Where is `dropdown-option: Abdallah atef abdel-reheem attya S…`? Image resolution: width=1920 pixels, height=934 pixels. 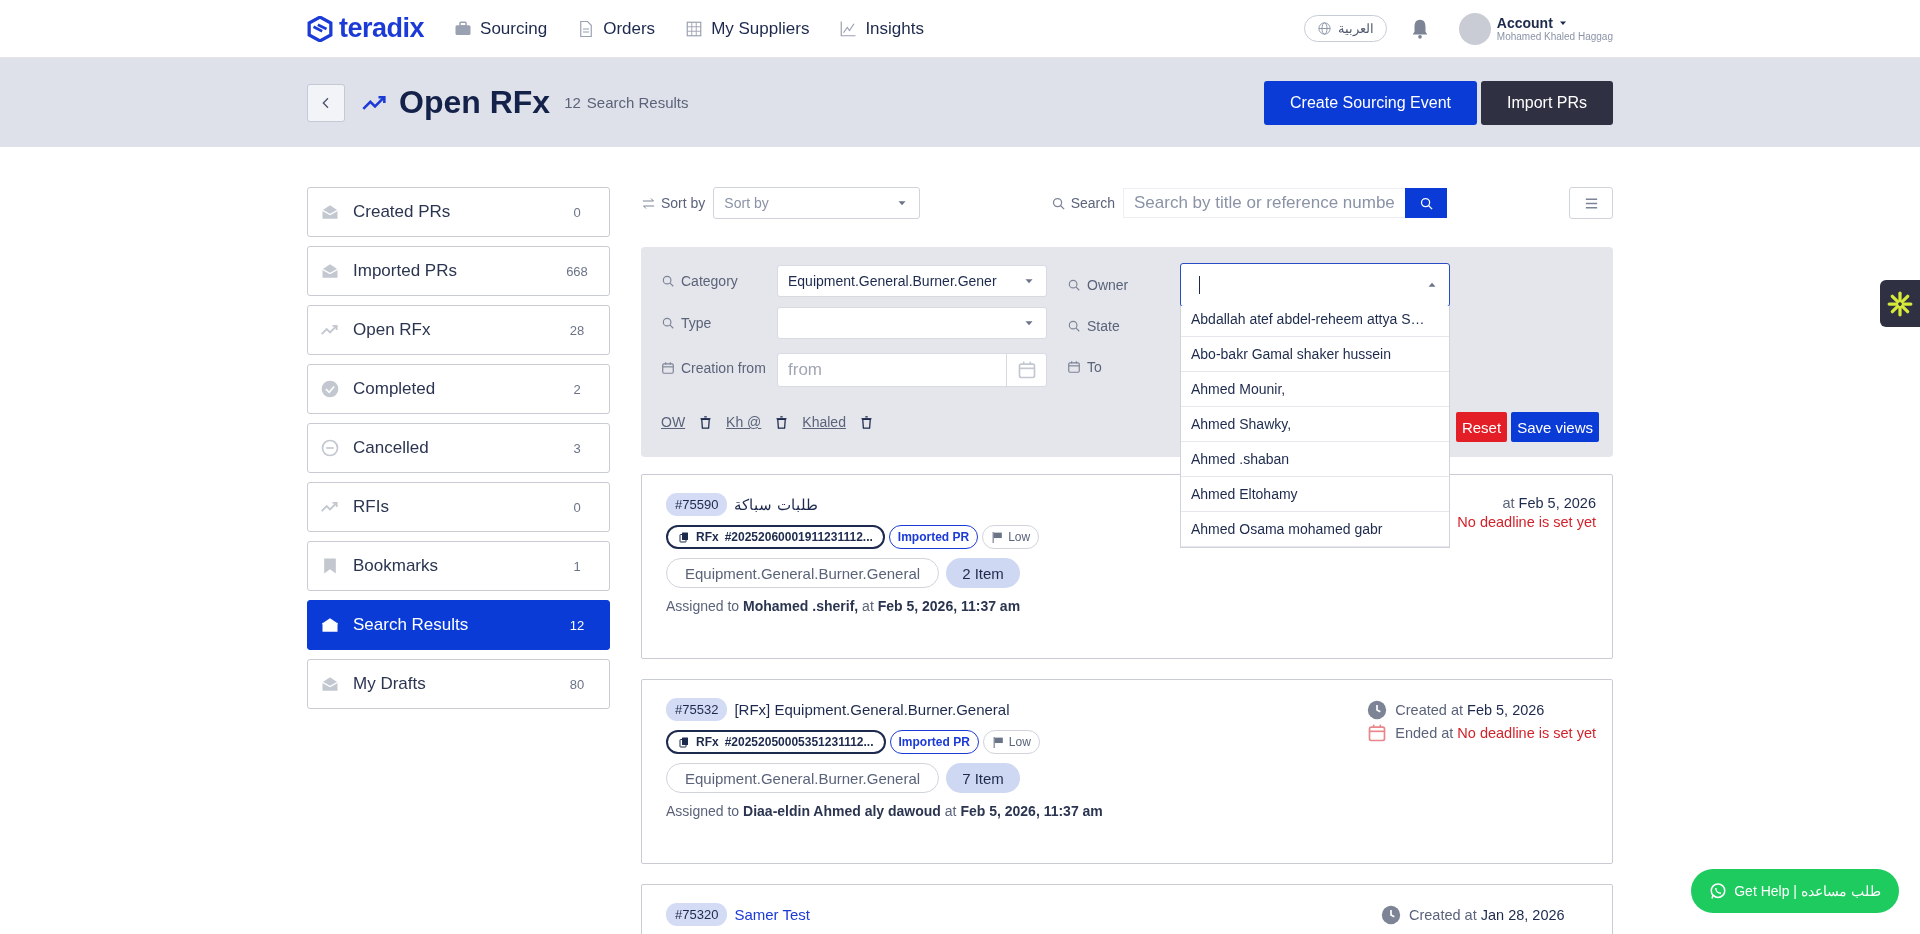 dropdown-option: Abdallah atef abdel-reheem attya S… is located at coordinates (1315, 321).